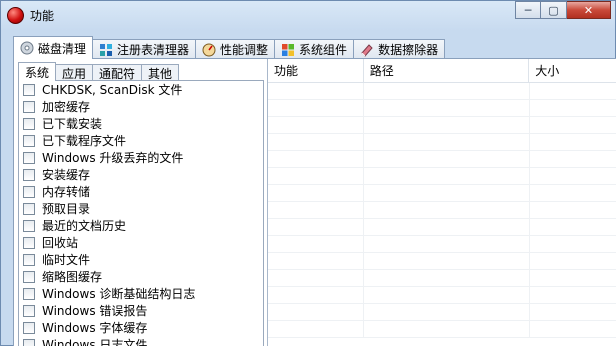 This screenshot has height=346, width=616. Describe the element at coordinates (141, 208) in the screenshot. I see `list-item: 预取目录` at that location.